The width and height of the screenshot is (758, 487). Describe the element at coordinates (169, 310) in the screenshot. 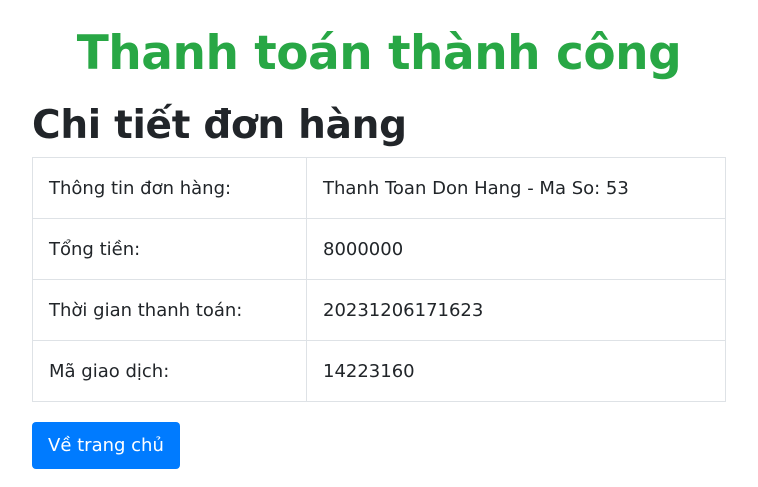

I see `payment-time-label: Thời gian thanh toán:` at that location.